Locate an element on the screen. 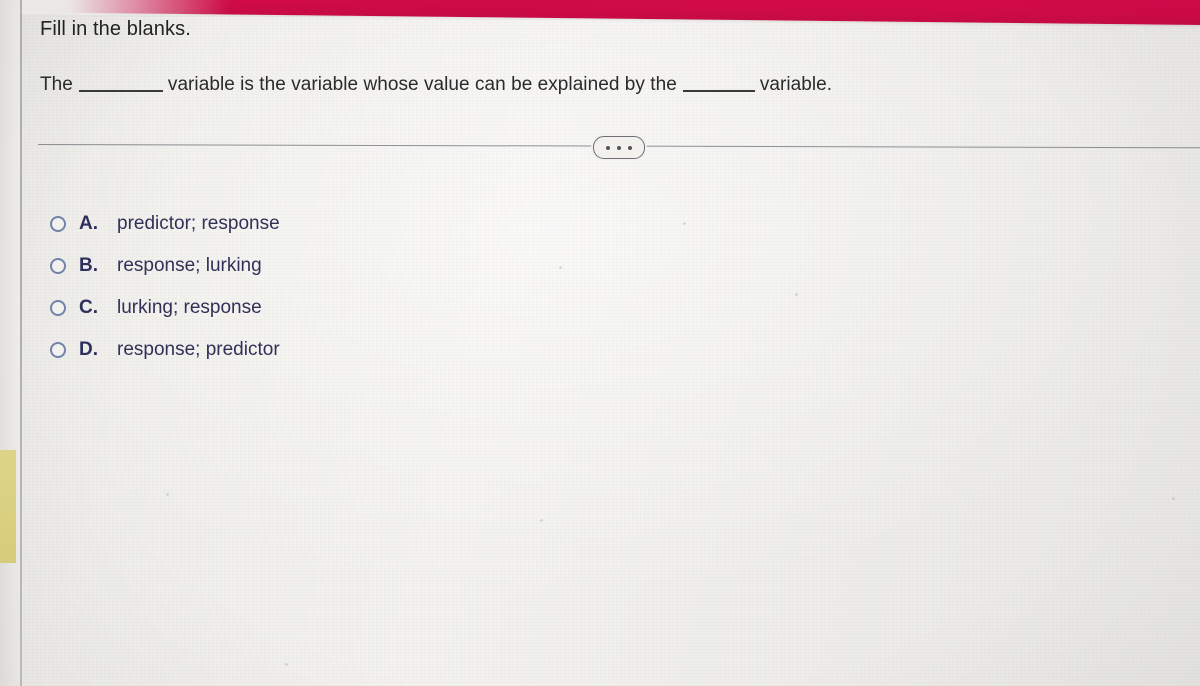  answer-letter-d: D. is located at coordinates (88, 349).